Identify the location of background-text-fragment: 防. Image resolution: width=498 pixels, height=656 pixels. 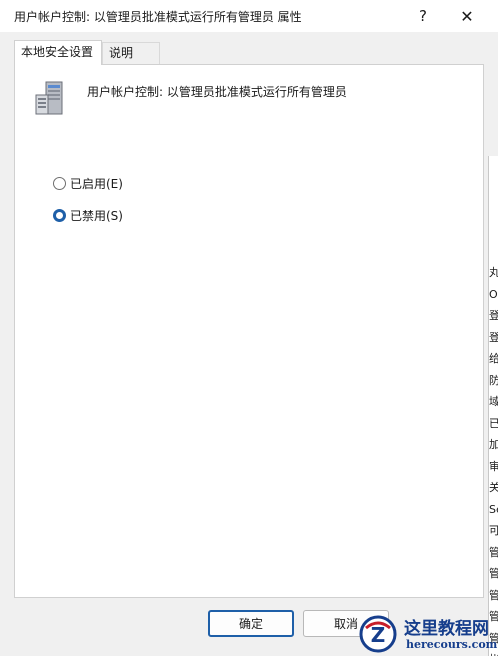
(493, 381).